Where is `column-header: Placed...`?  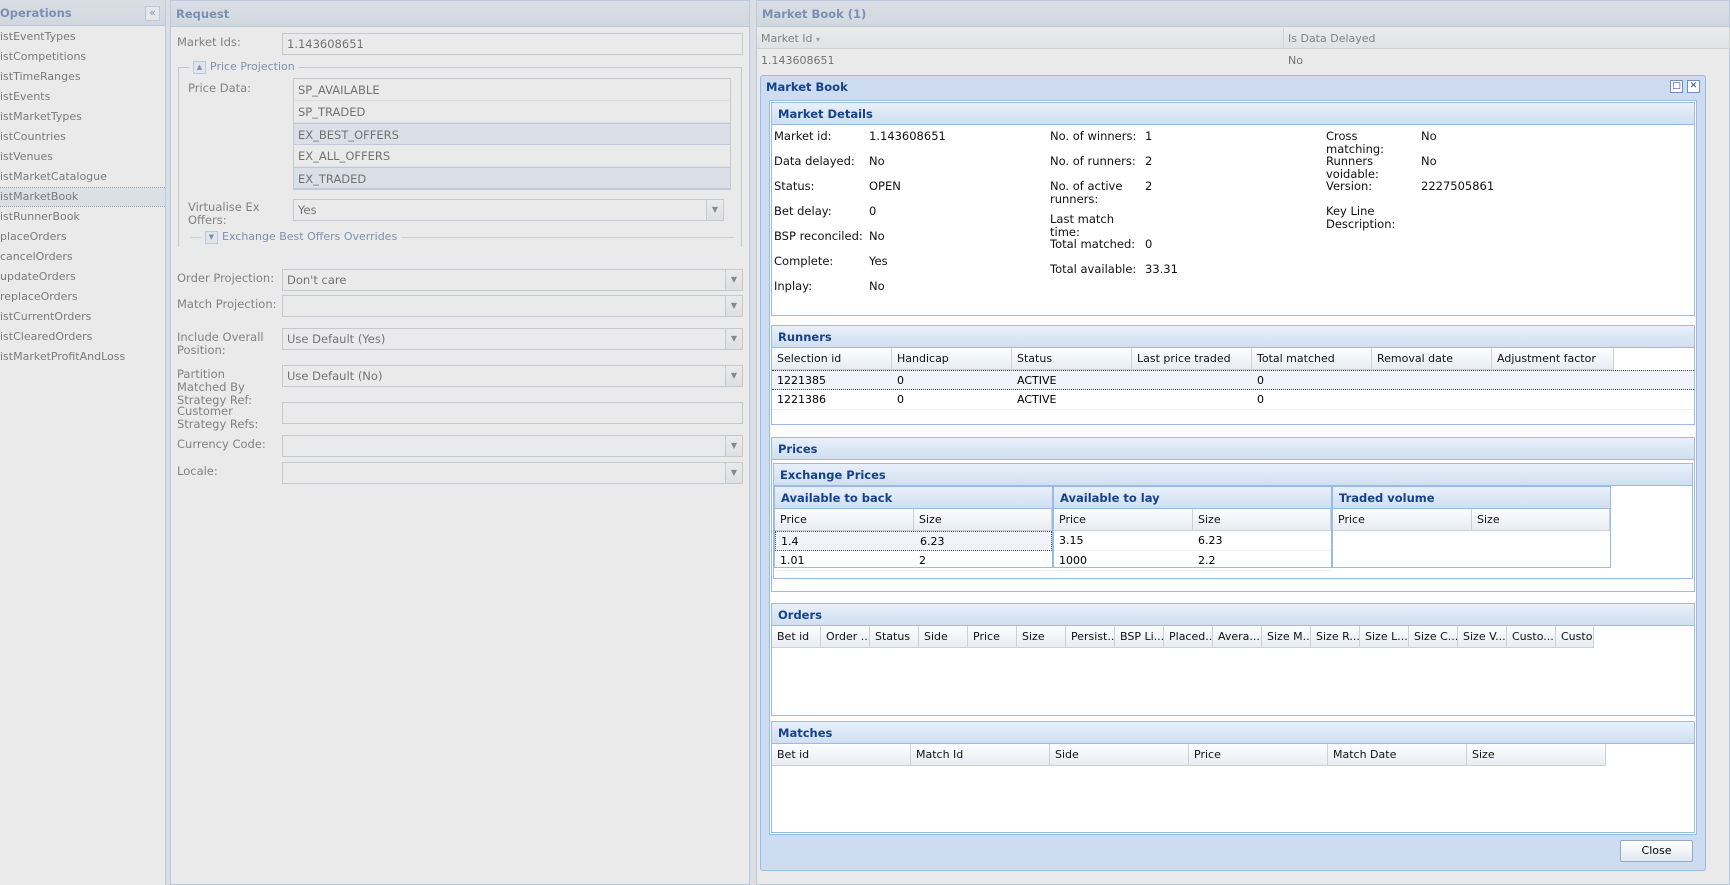 column-header: Placed... is located at coordinates (1188, 637).